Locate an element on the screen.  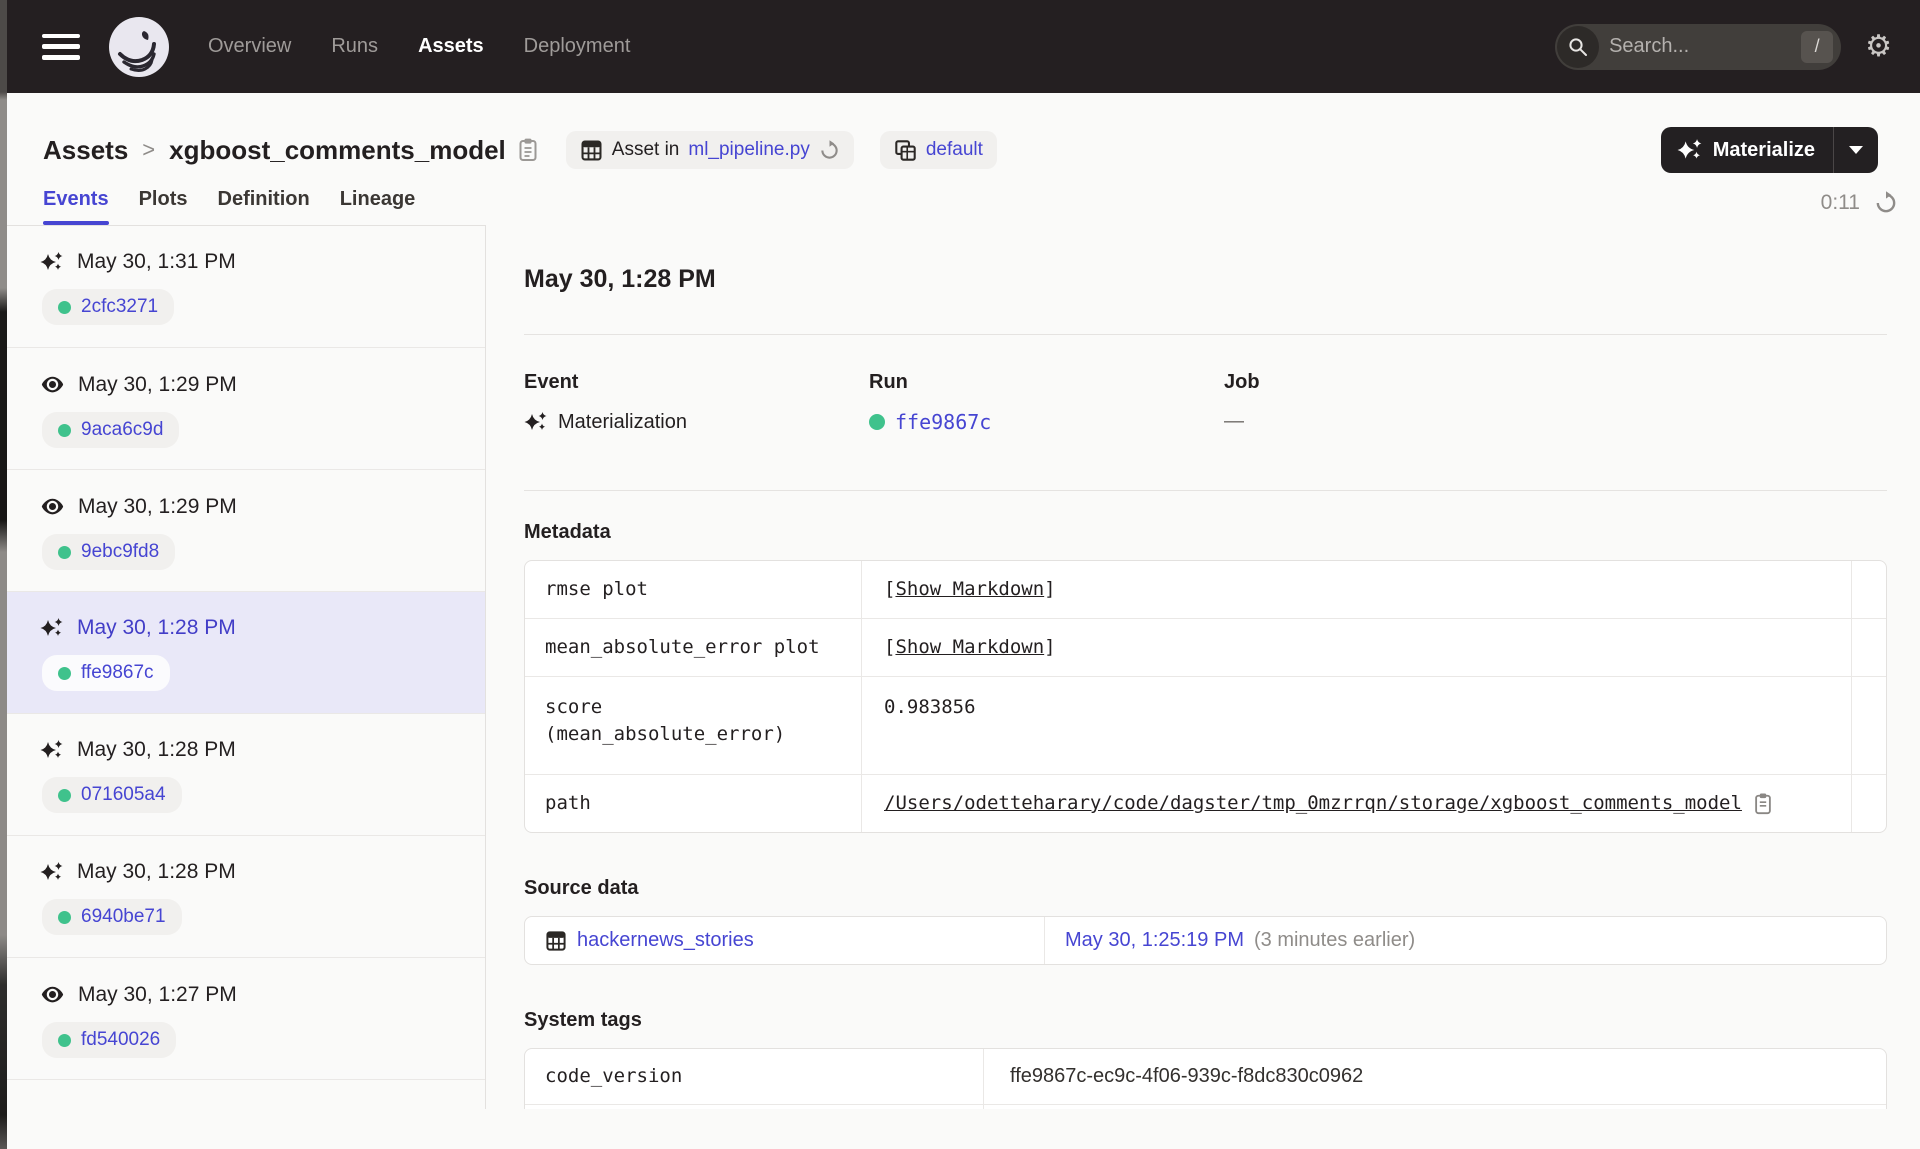
run-id-badge: ffe9867c is located at coordinates (106, 673).